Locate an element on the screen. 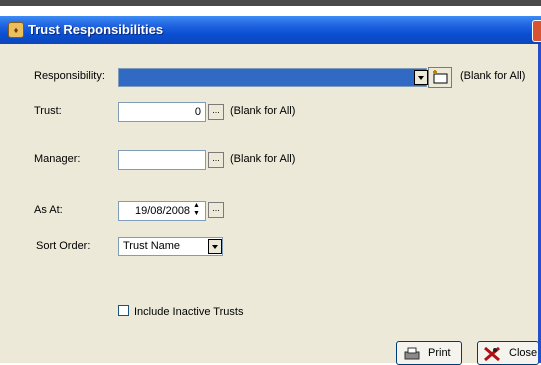  app-icon: ♦ is located at coordinates (16, 30).